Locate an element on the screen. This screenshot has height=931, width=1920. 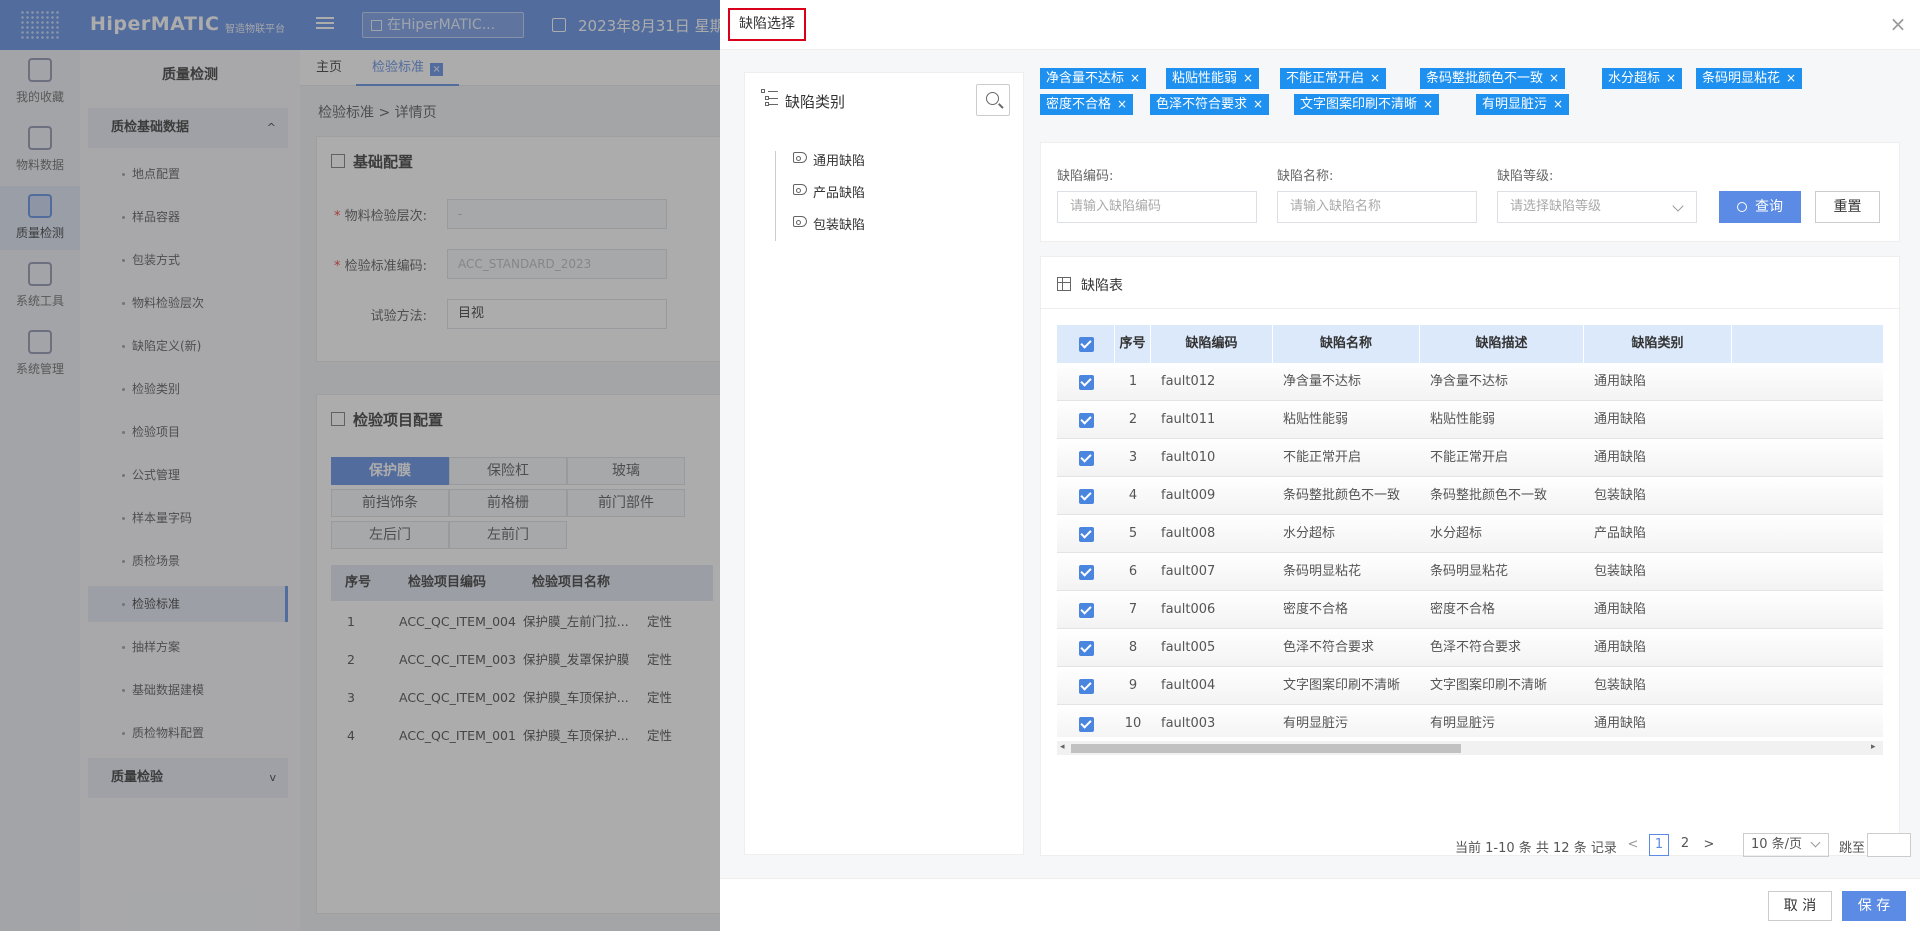
scrollbar-thumb is located at coordinates (1266, 748).